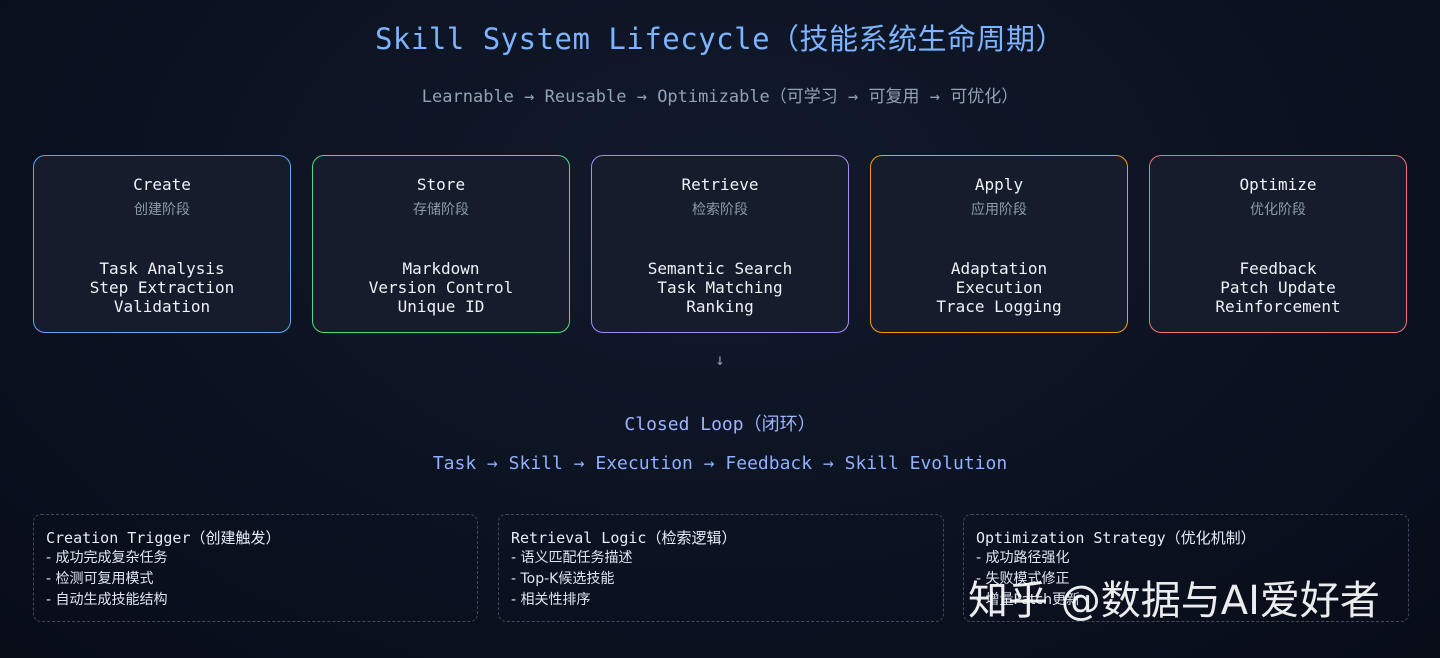  I want to click on stage-name: Store, so click(441, 184).